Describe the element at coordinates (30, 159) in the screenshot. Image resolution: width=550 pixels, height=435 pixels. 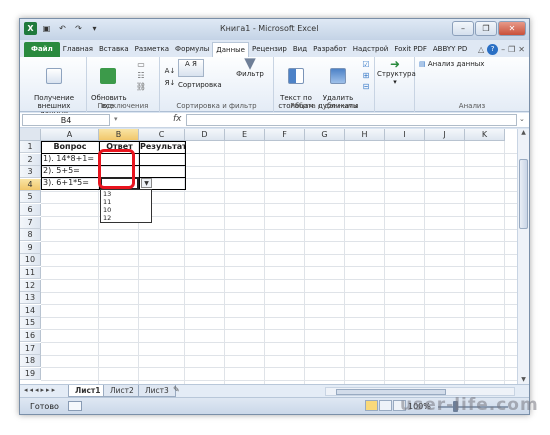
I see `row-header-2: 2` at that location.